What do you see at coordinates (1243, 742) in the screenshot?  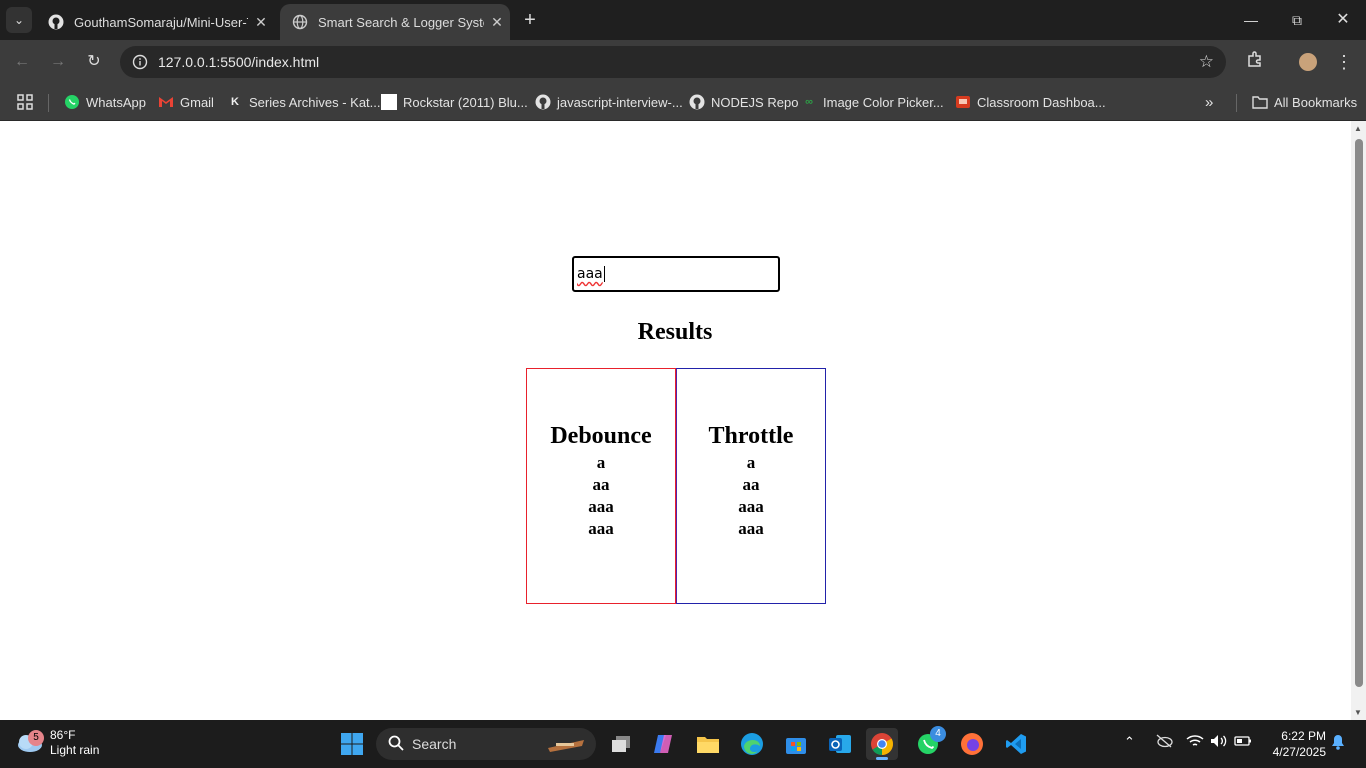 I see `battery-icon` at bounding box center [1243, 742].